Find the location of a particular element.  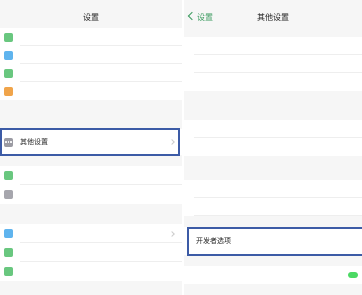

page-title: 其他设置 is located at coordinates (273, 17).